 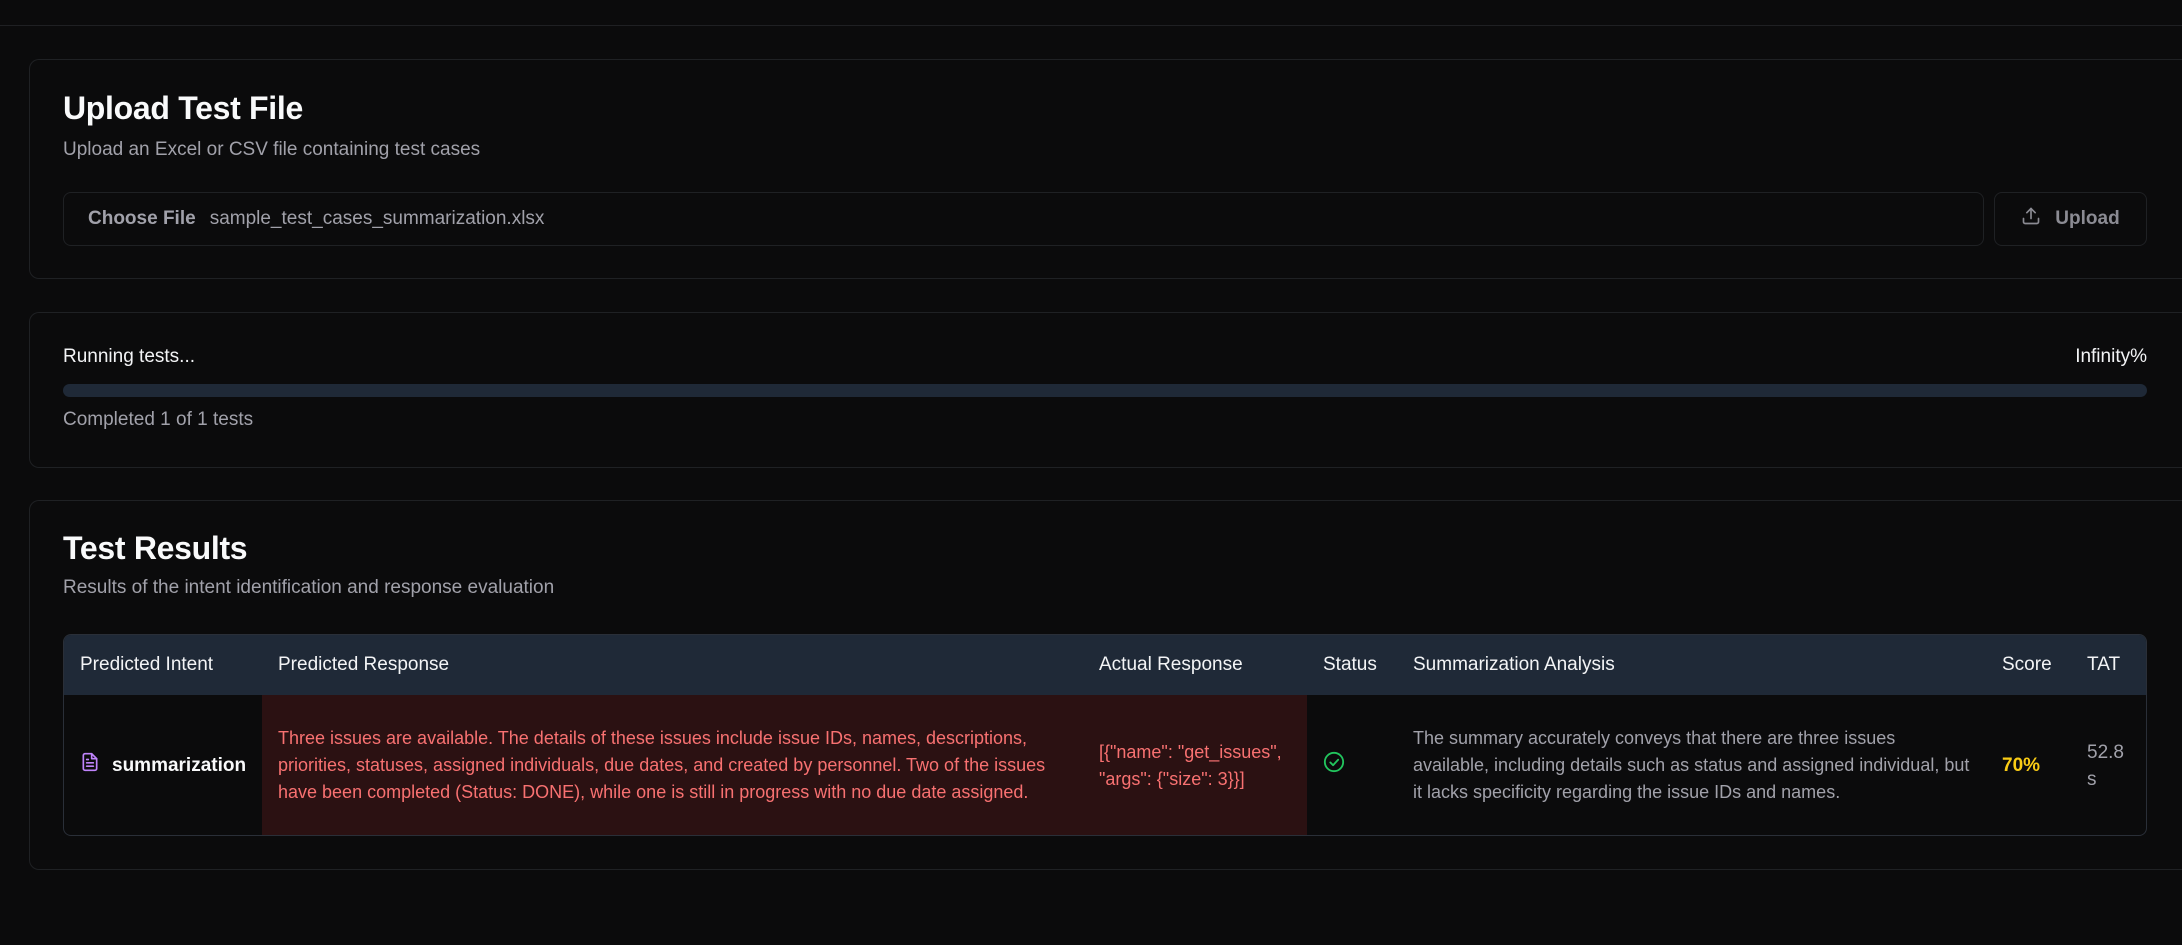 I want to click on results-title: Test Results, so click(x=155, y=548).